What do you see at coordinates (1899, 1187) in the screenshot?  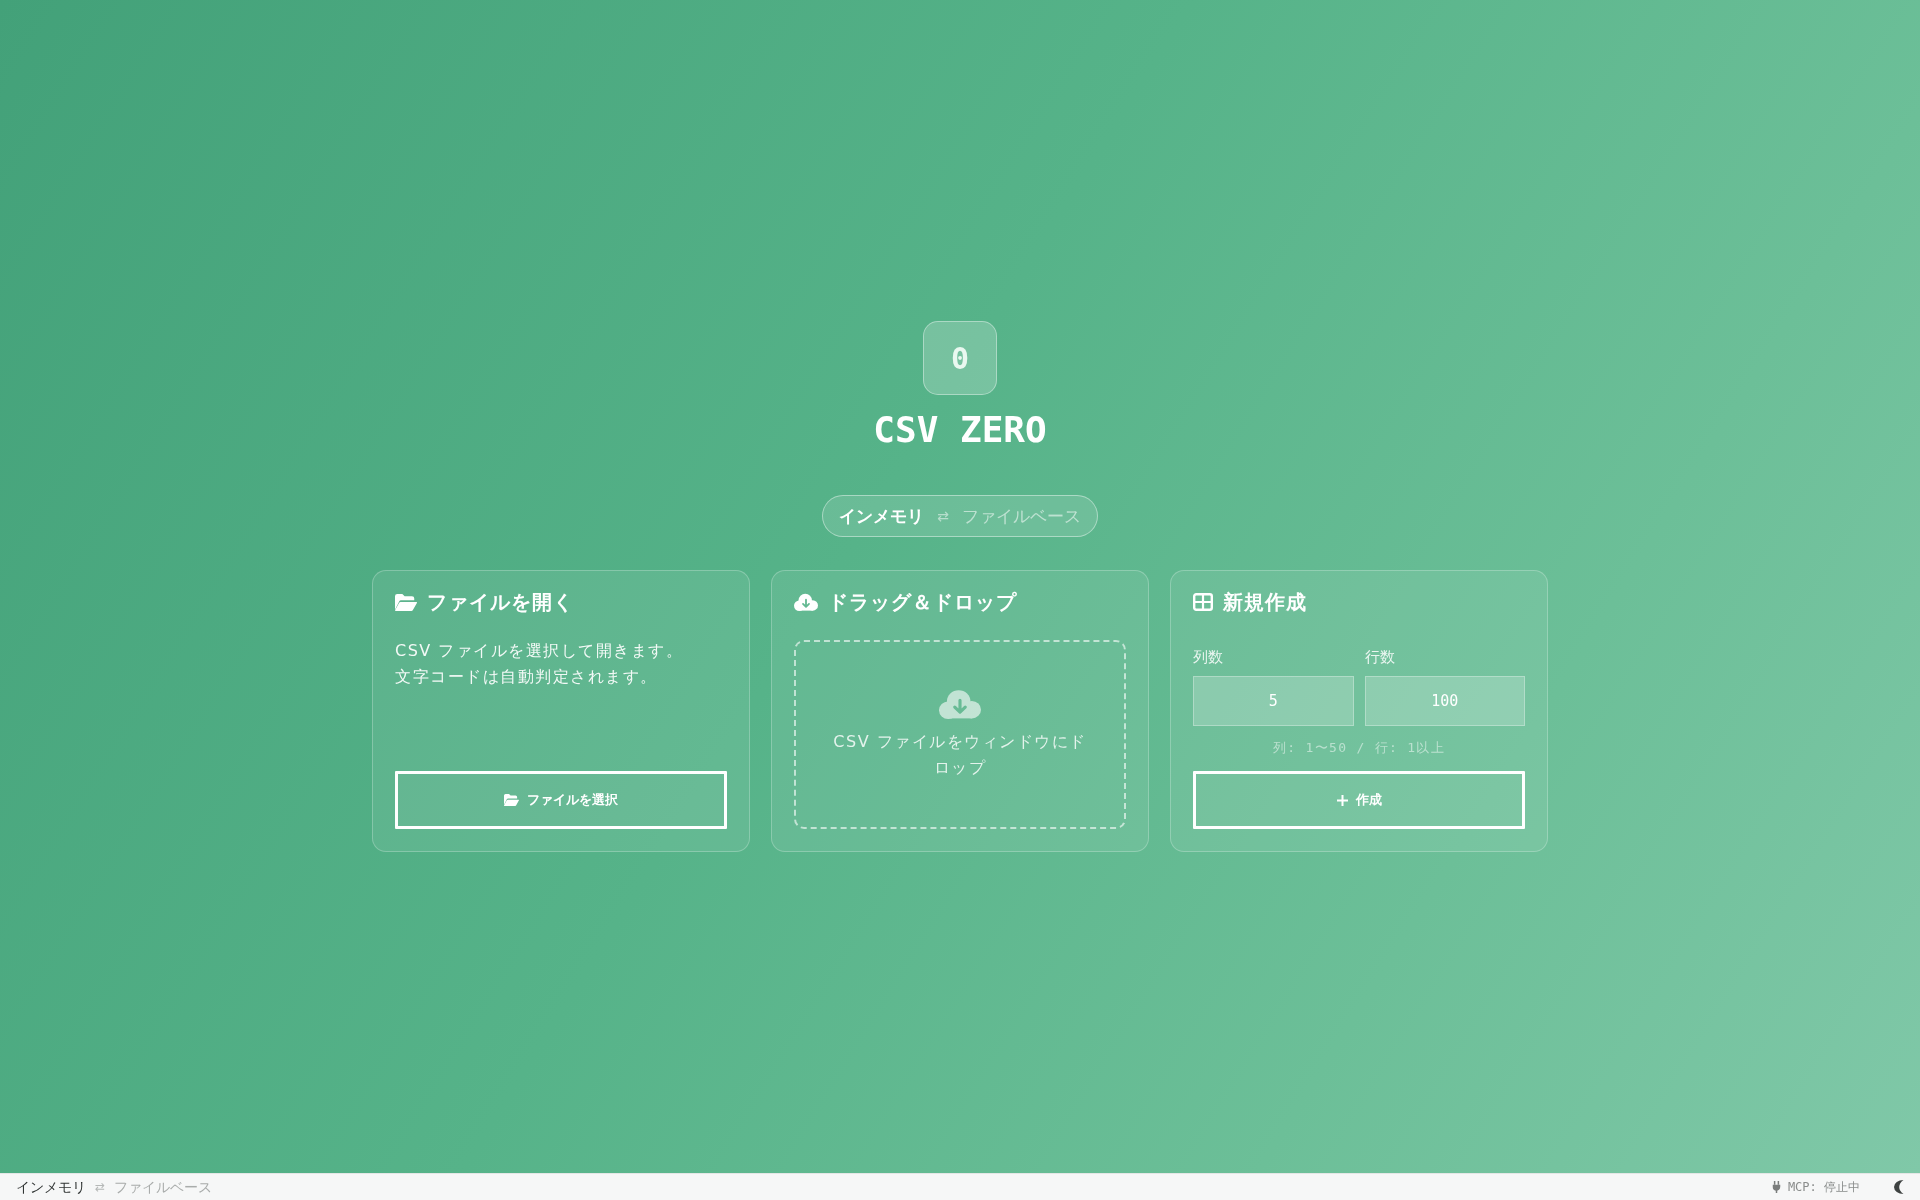 I see `moon-icon` at bounding box center [1899, 1187].